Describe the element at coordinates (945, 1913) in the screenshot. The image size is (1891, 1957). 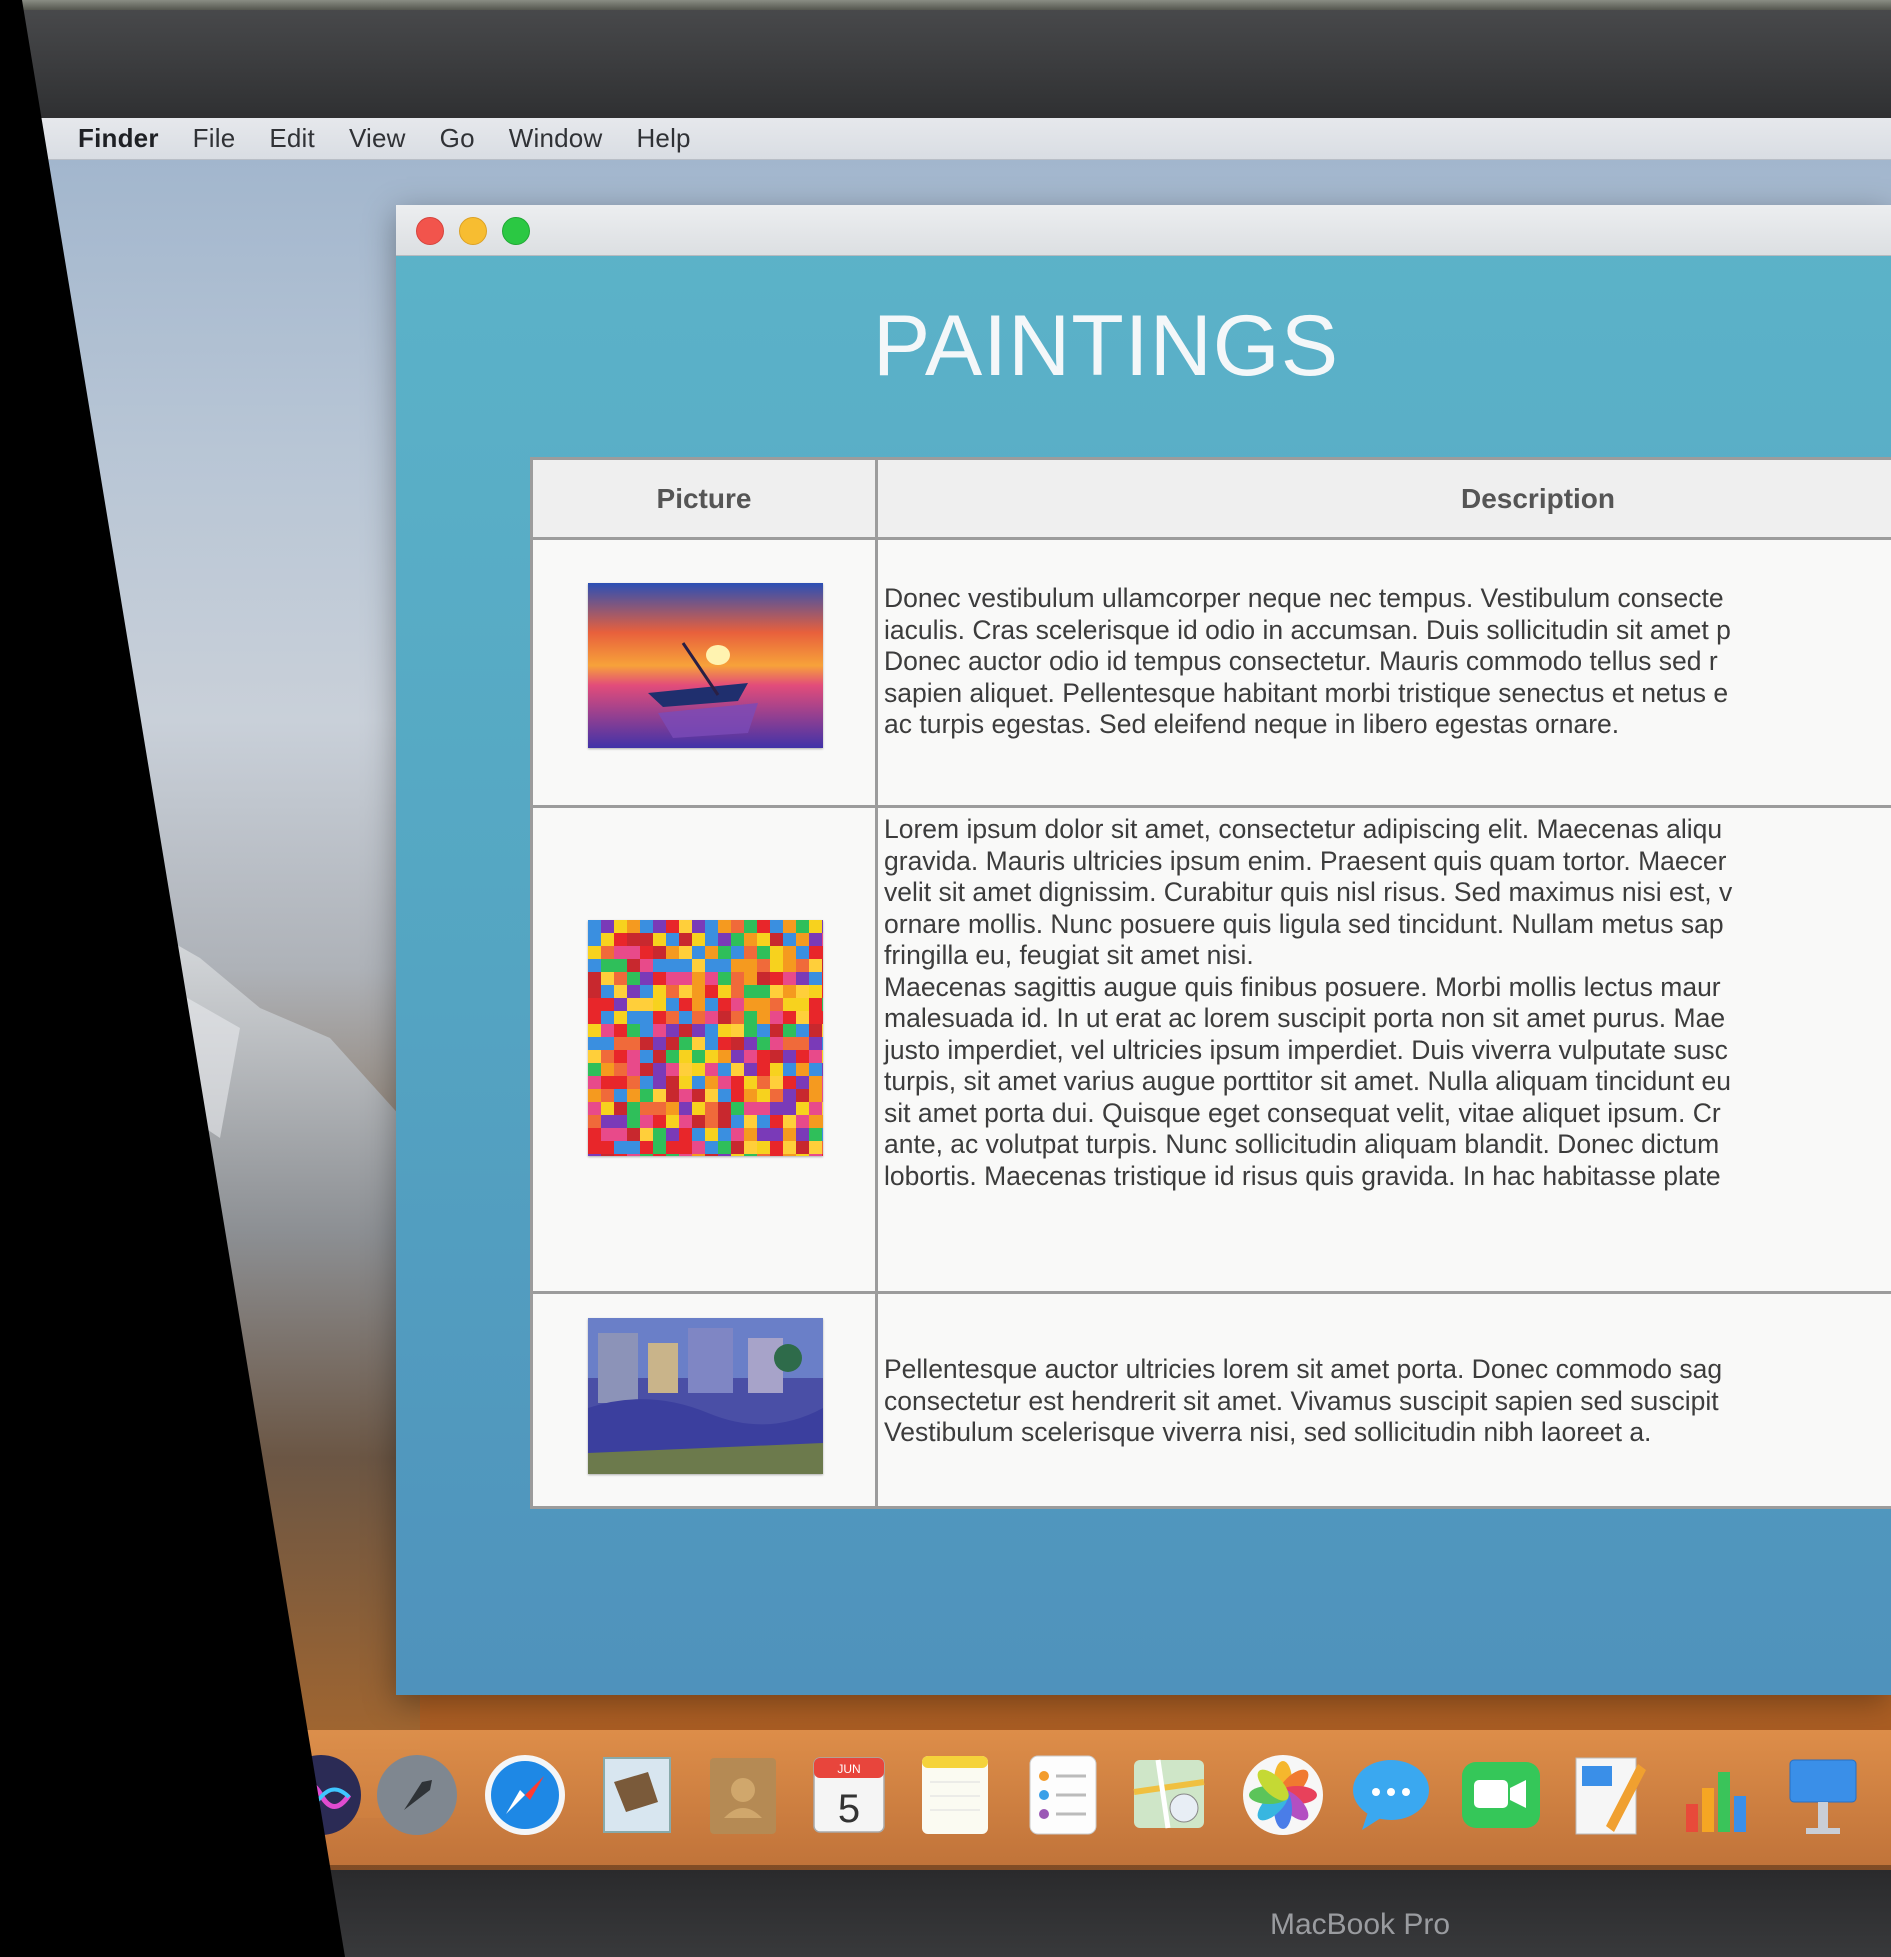
I see `laptop-bezel` at that location.